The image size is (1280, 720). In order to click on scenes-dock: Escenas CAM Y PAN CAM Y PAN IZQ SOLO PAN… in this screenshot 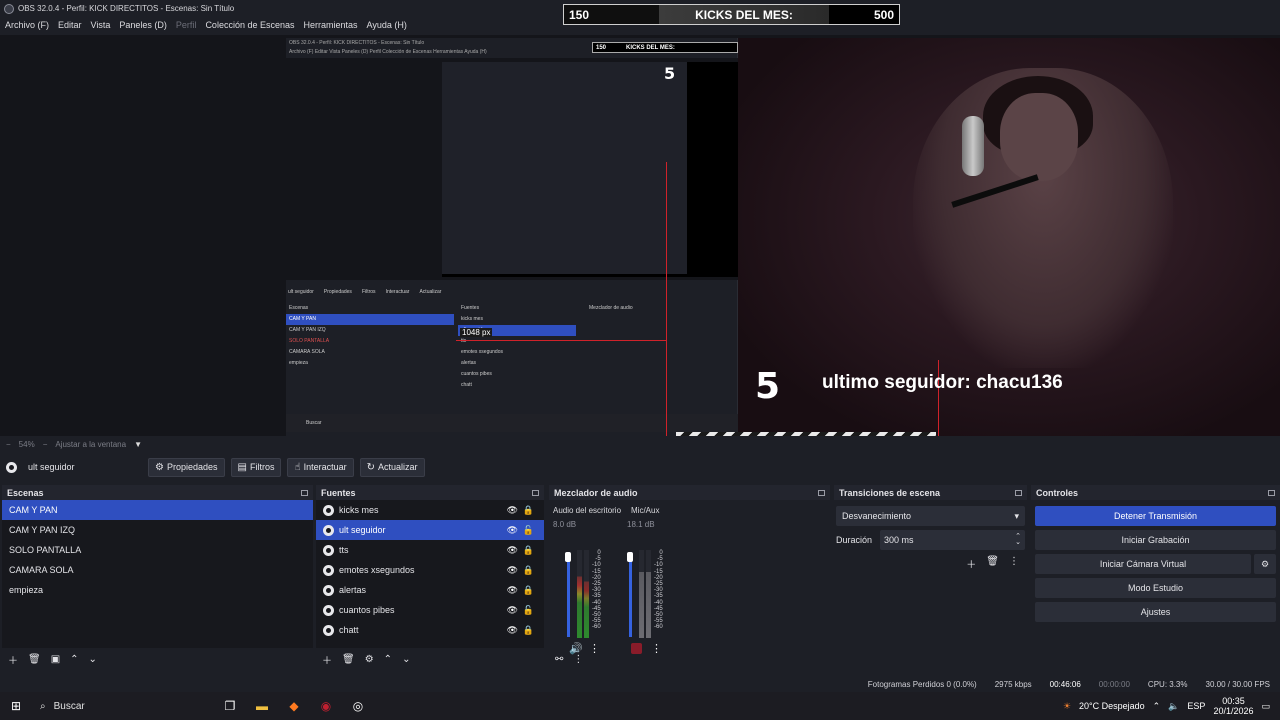, I will do `click(157, 577)`.